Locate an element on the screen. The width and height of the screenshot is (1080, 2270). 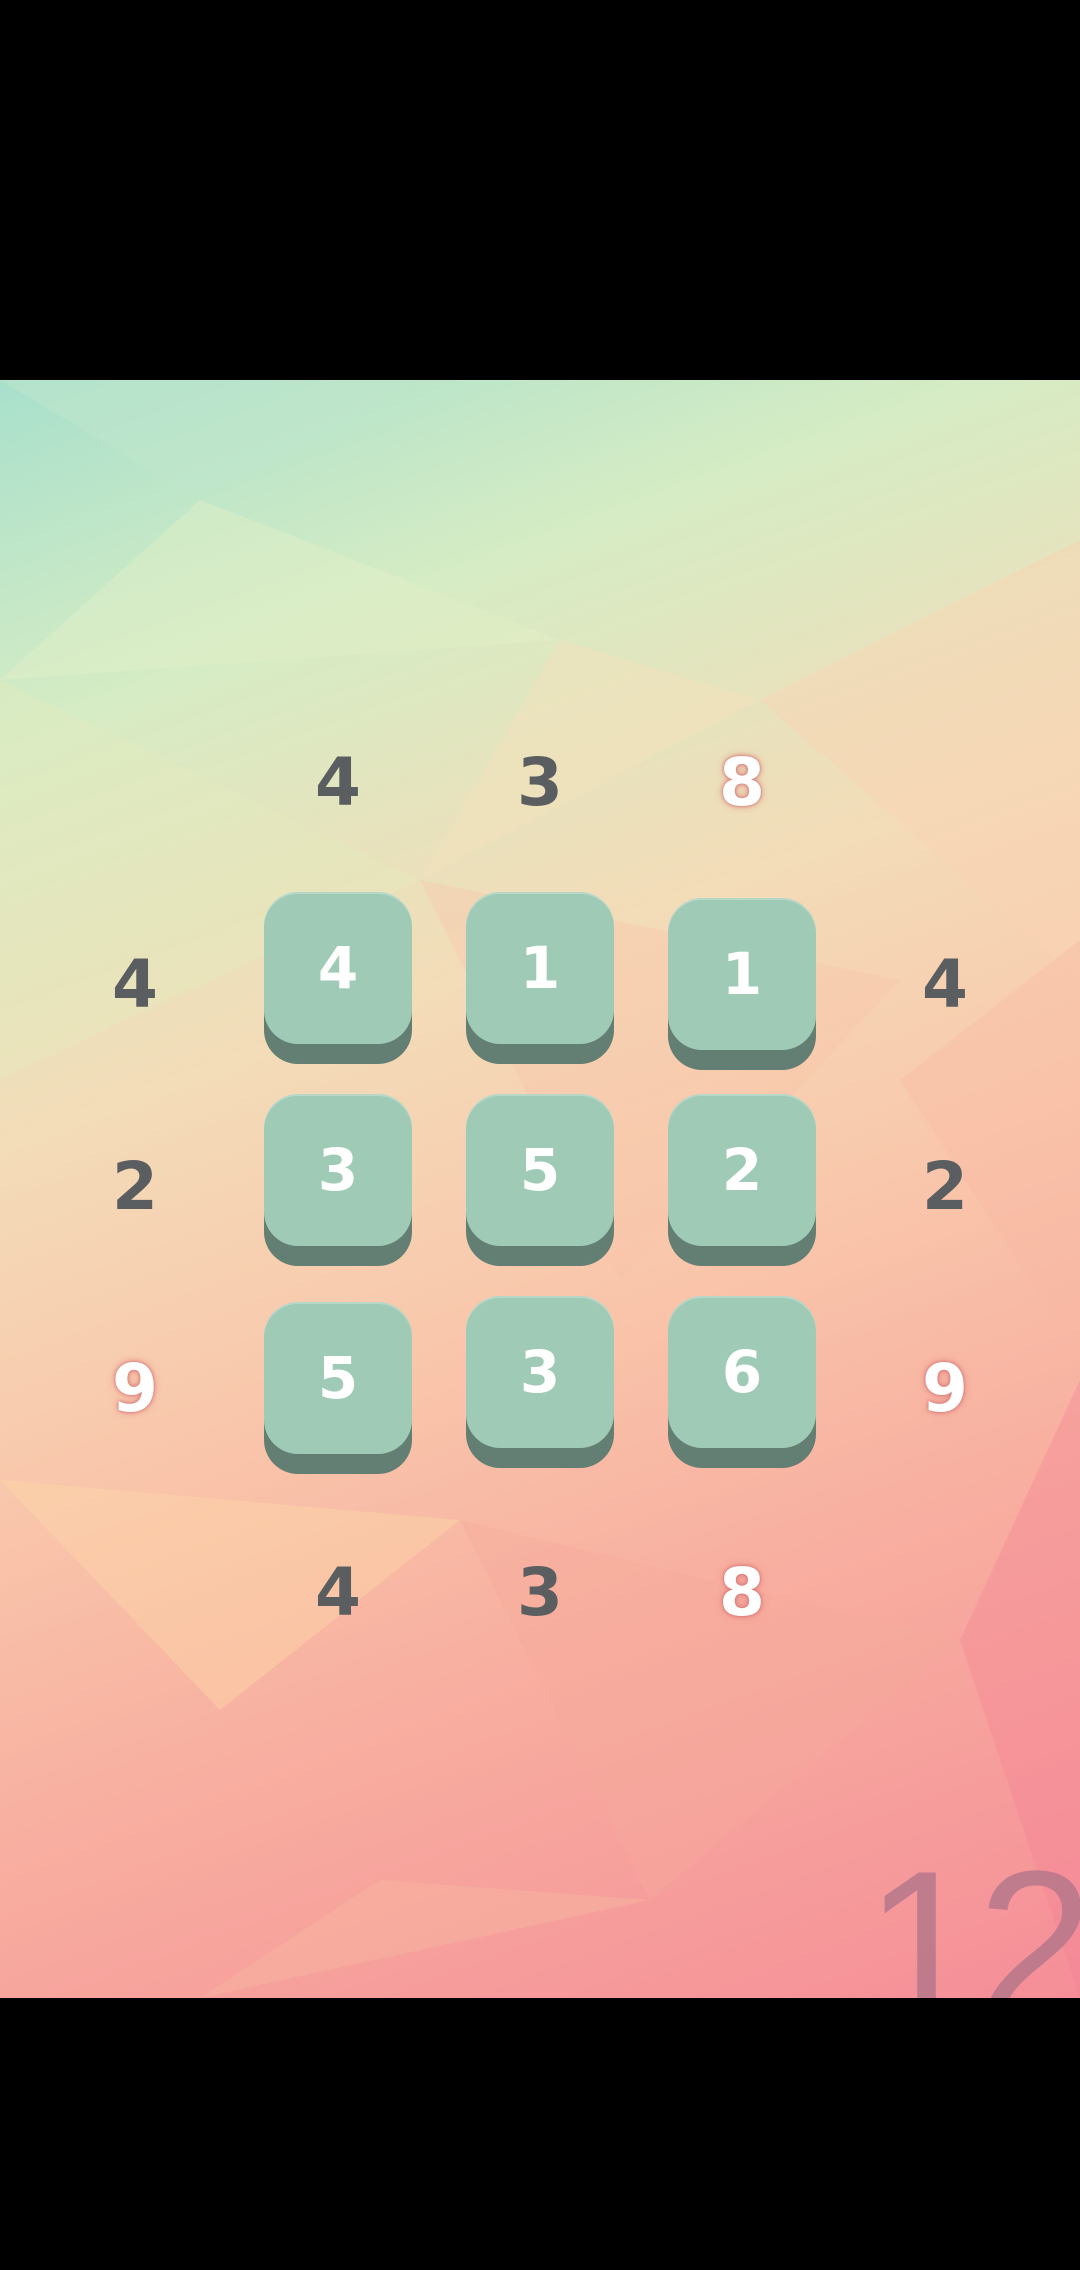
clue-top-1: 4 is located at coordinates (338, 782).